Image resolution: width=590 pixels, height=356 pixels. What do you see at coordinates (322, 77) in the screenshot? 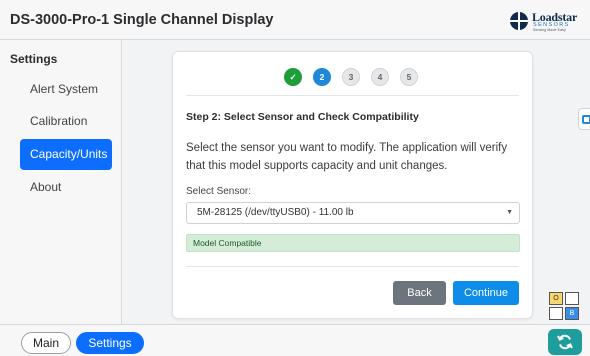
I see `step-indicator-2: 2` at bounding box center [322, 77].